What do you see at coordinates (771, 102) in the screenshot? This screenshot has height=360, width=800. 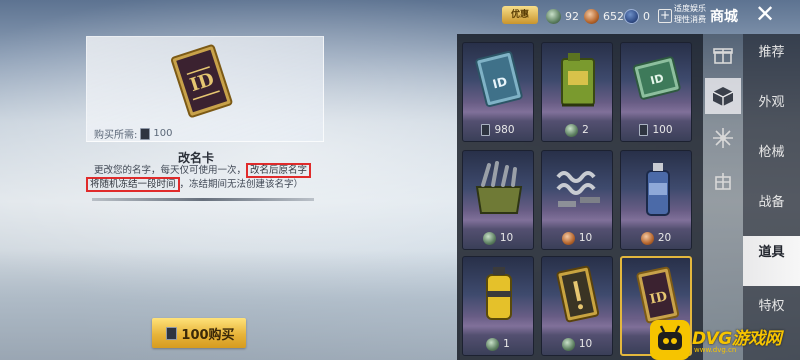 I see `tab-label: 外观` at bounding box center [771, 102].